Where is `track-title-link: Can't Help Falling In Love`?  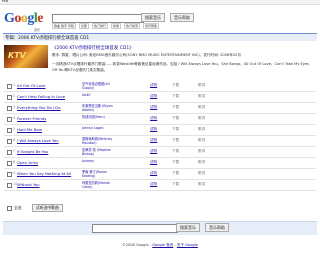 track-title-link: Can't Help Falling In Love is located at coordinates (41, 96).